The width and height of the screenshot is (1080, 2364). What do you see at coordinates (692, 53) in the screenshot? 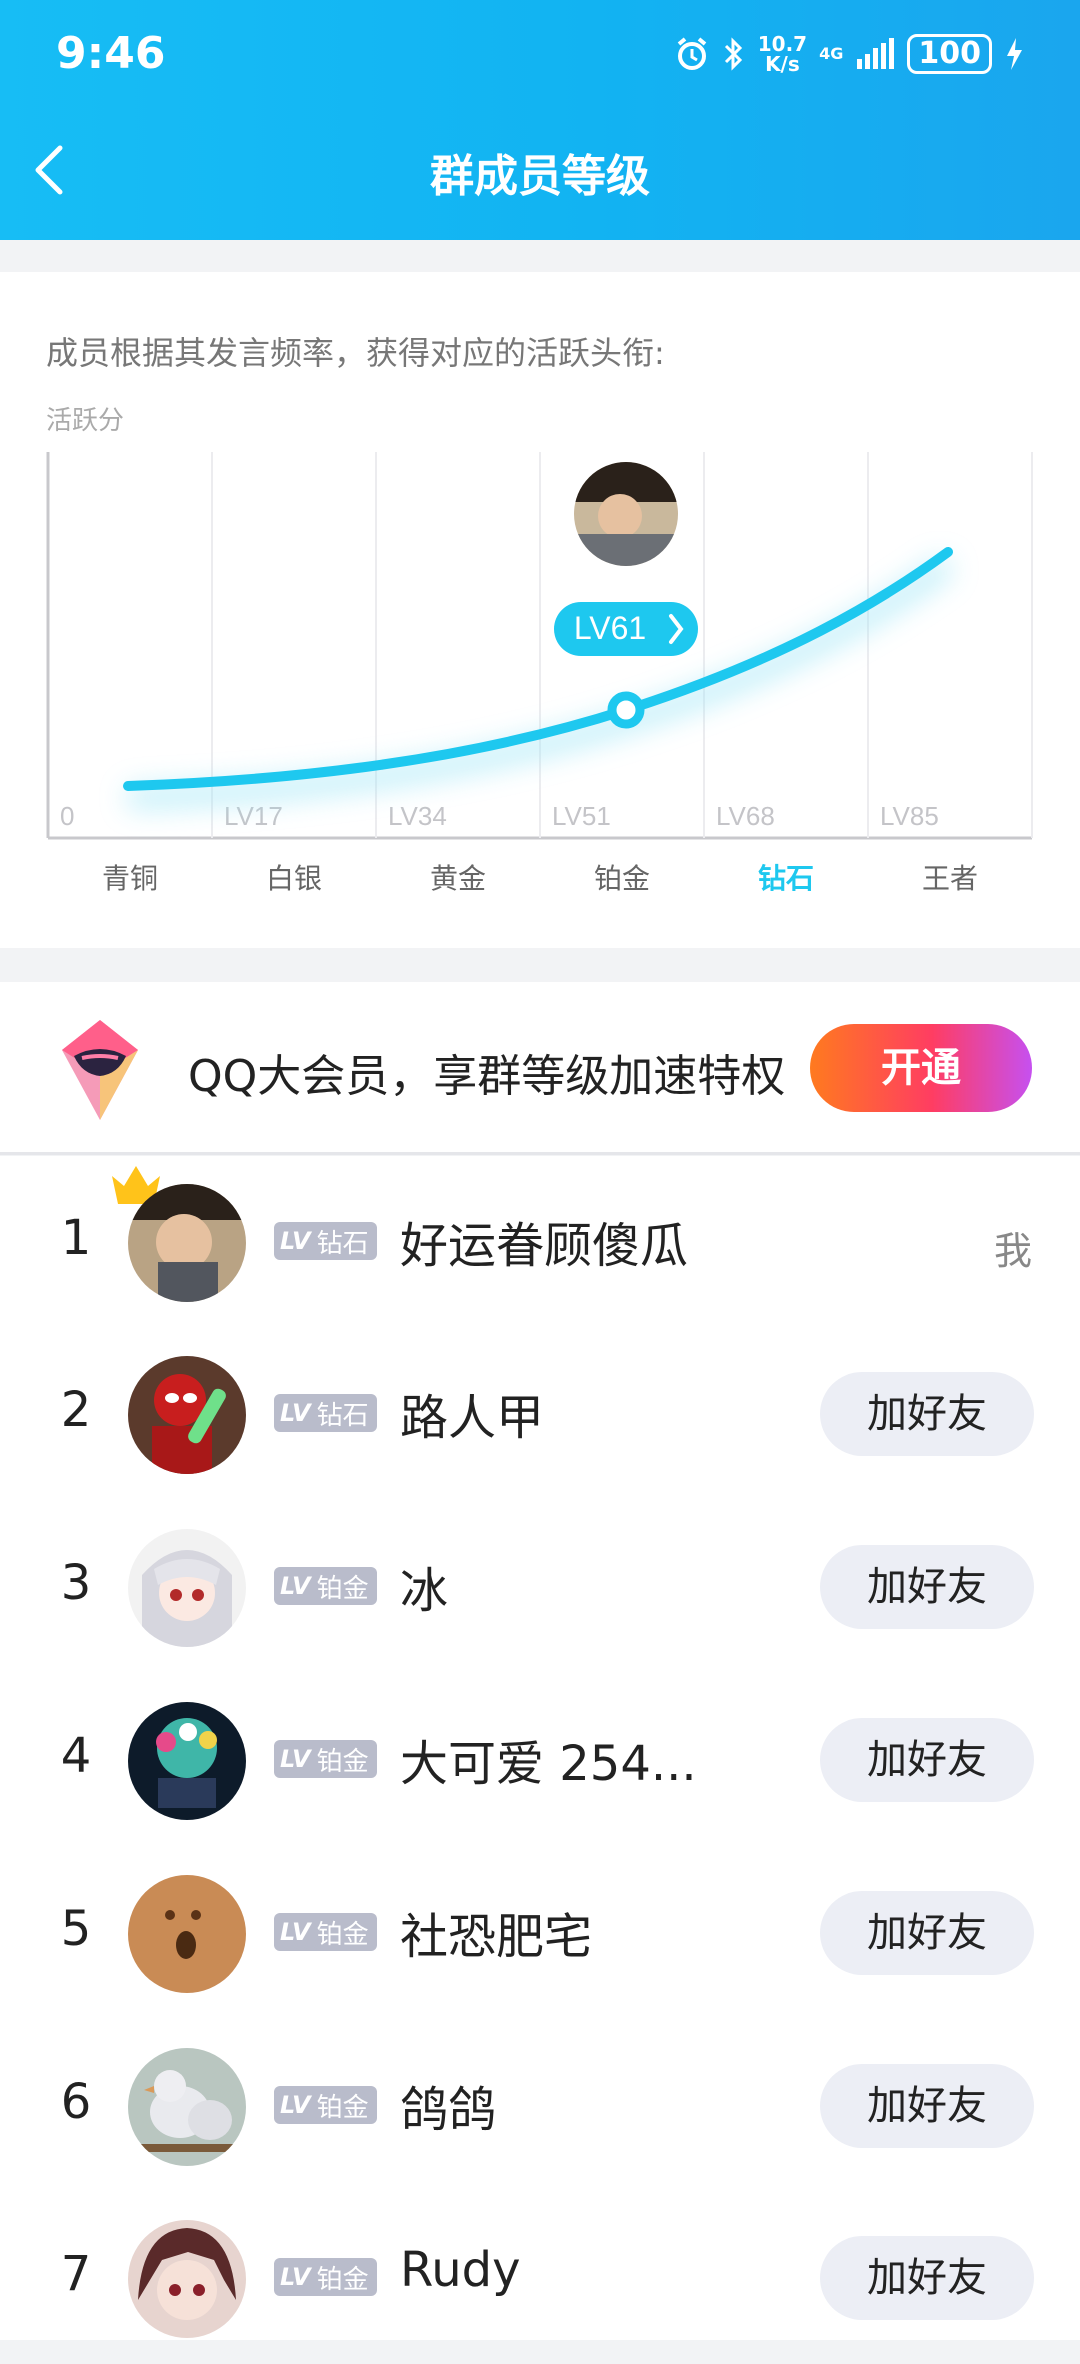
I see `alarm-icon` at bounding box center [692, 53].